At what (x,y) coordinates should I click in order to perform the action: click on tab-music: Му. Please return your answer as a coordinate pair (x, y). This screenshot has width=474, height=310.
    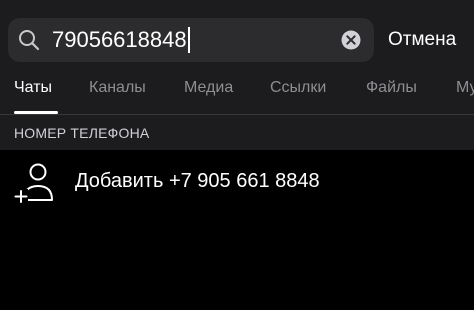
    Looking at the image, I should click on (465, 88).